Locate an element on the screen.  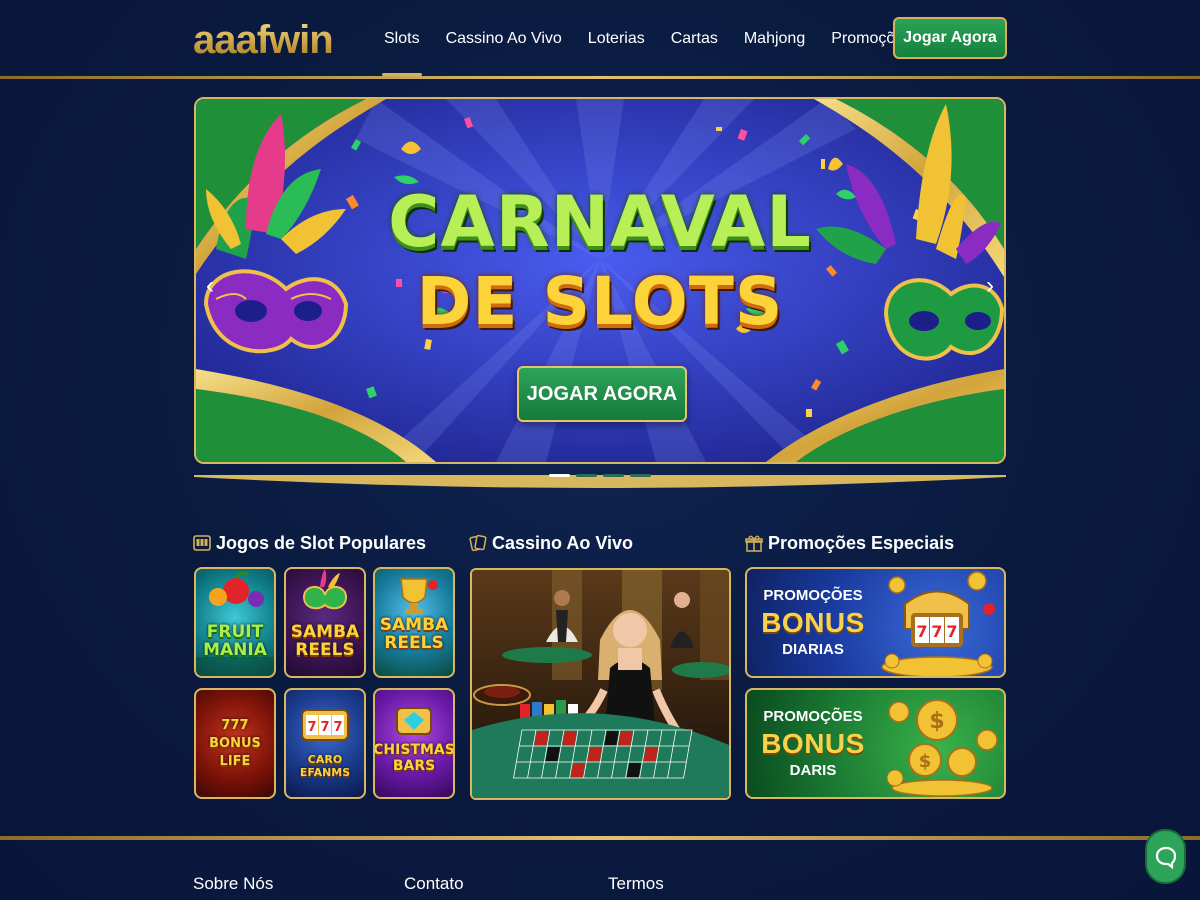
hero-play-button: JOGAR AGORA is located at coordinates (602, 394).